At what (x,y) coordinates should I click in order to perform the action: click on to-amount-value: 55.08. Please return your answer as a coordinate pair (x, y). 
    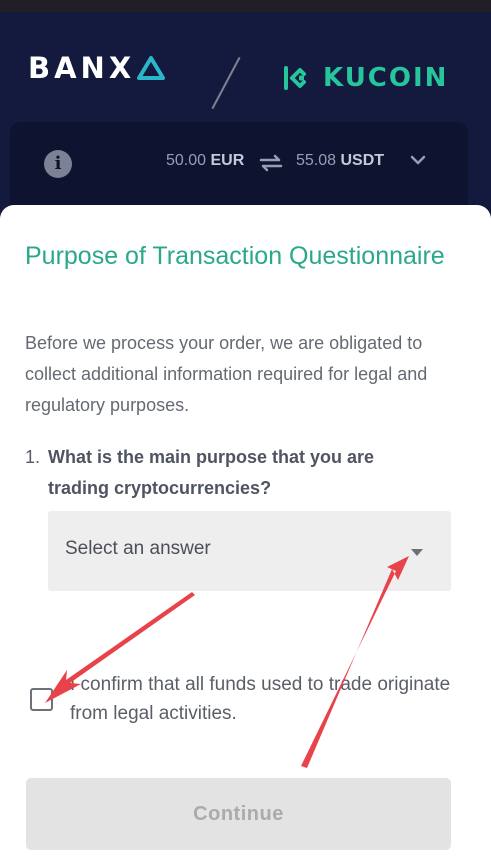
    Looking at the image, I should click on (316, 160).